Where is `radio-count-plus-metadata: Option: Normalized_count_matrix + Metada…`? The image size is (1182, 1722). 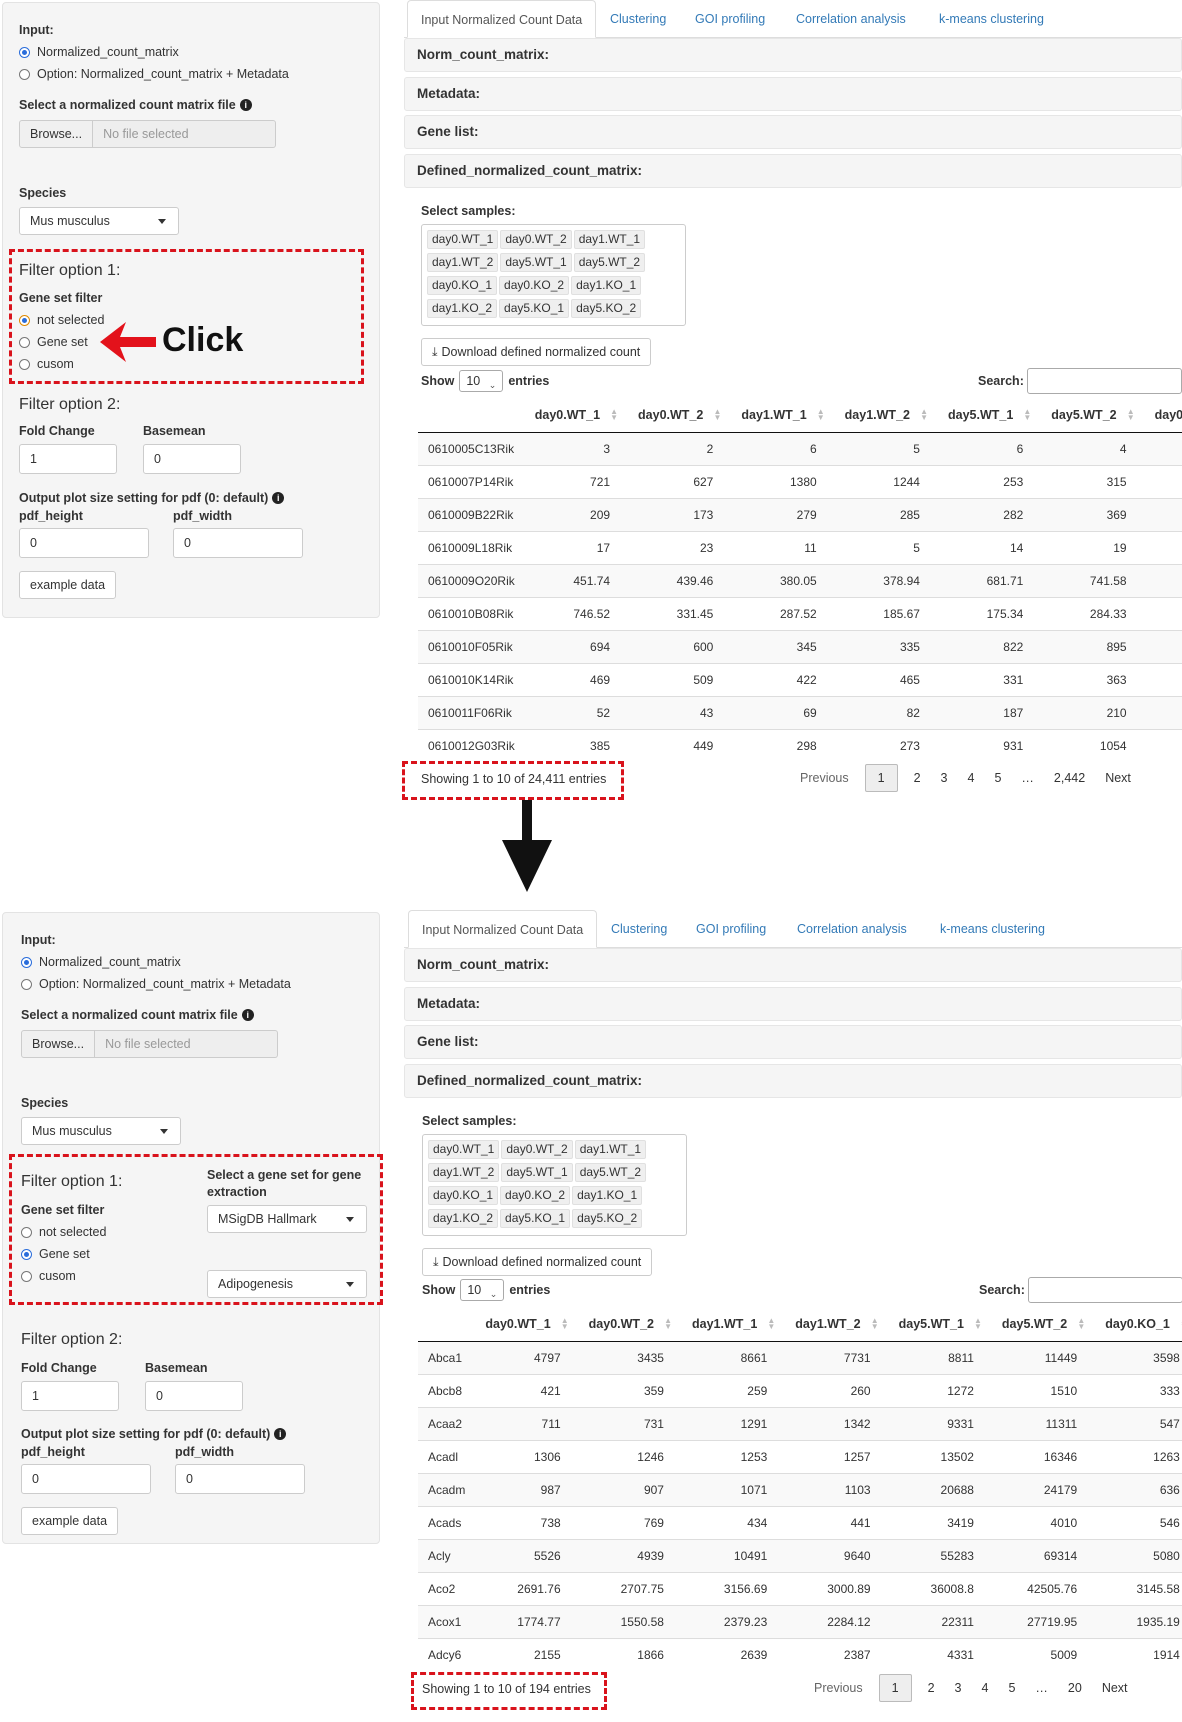
radio-count-plus-metadata: Option: Normalized_count_matrix + Metada… is located at coordinates (156, 984).